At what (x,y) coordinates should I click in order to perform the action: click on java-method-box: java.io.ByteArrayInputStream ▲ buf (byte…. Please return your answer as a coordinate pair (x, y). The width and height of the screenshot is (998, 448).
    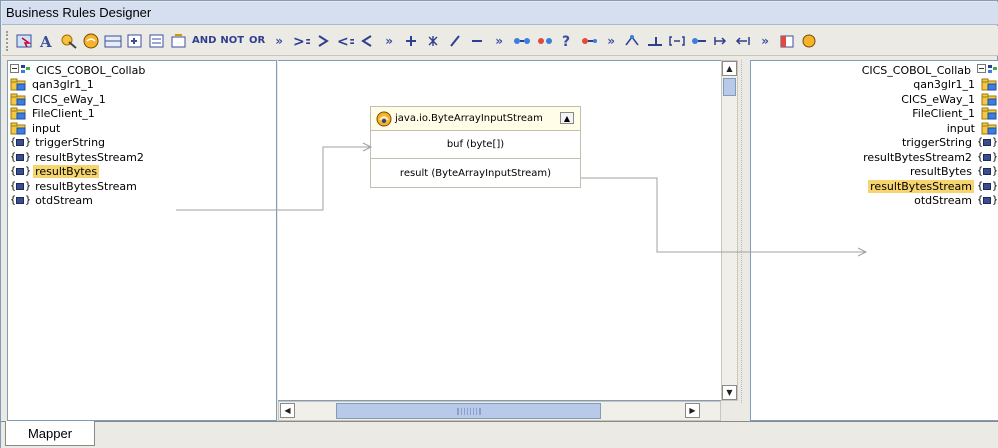
    Looking at the image, I should click on (475, 147).